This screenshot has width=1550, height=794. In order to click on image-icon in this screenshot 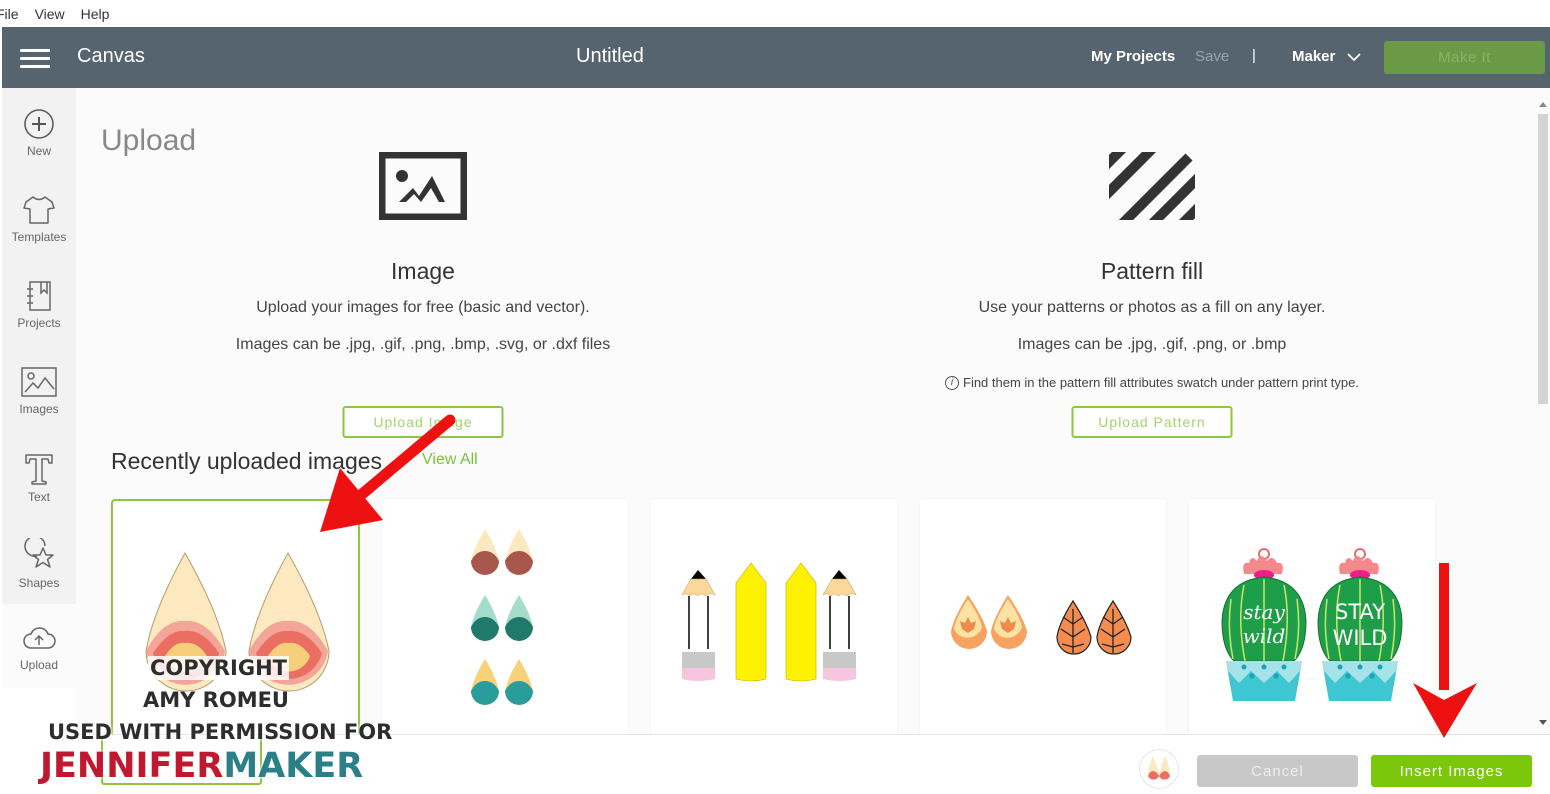, I will do `click(39, 382)`.